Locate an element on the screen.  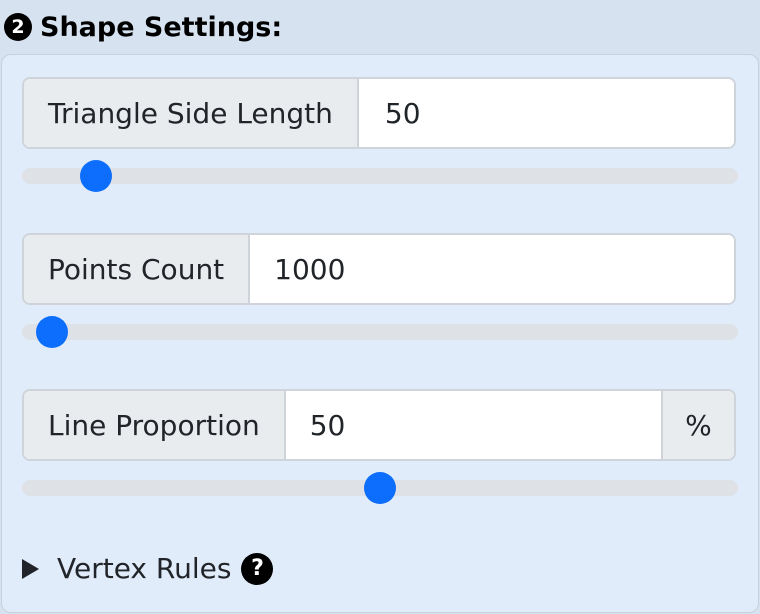
triangle-side-length-slider is located at coordinates (380, 176).